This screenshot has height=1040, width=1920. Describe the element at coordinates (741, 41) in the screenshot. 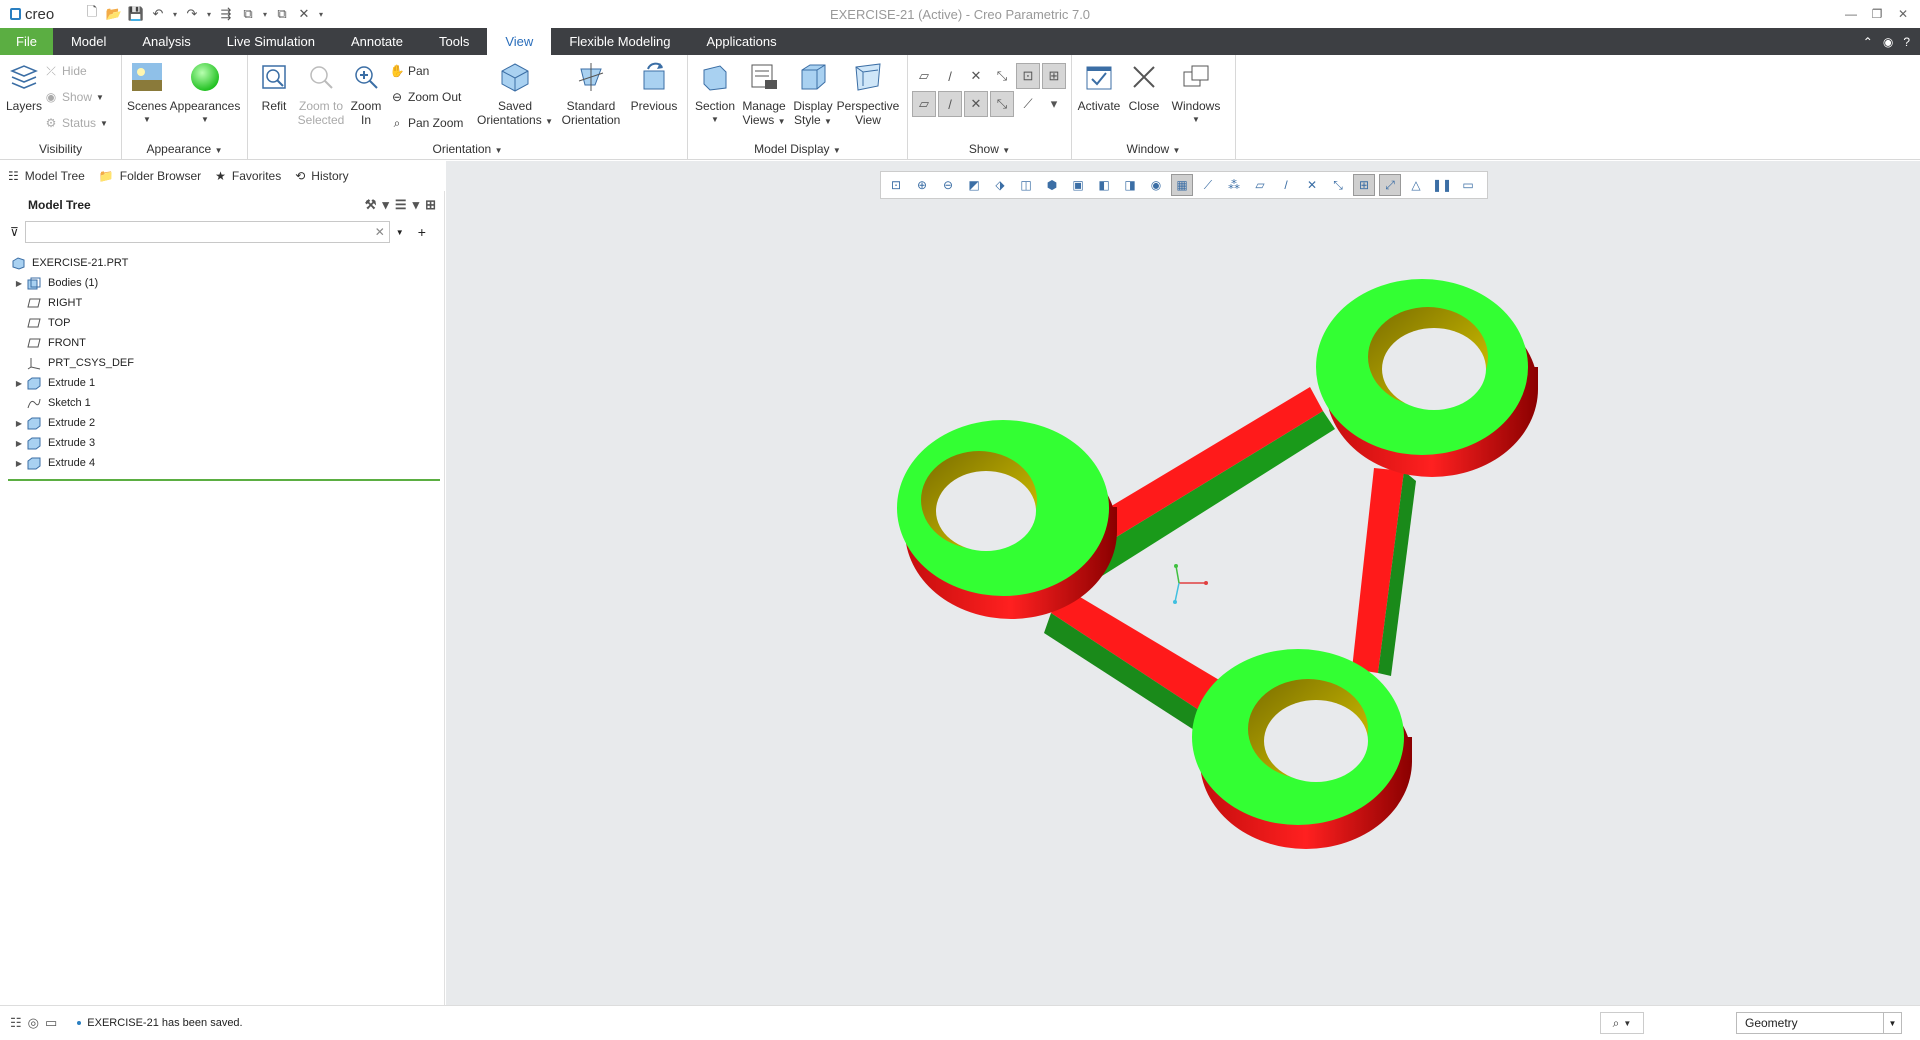

I see `tab-applications: Applications` at that location.